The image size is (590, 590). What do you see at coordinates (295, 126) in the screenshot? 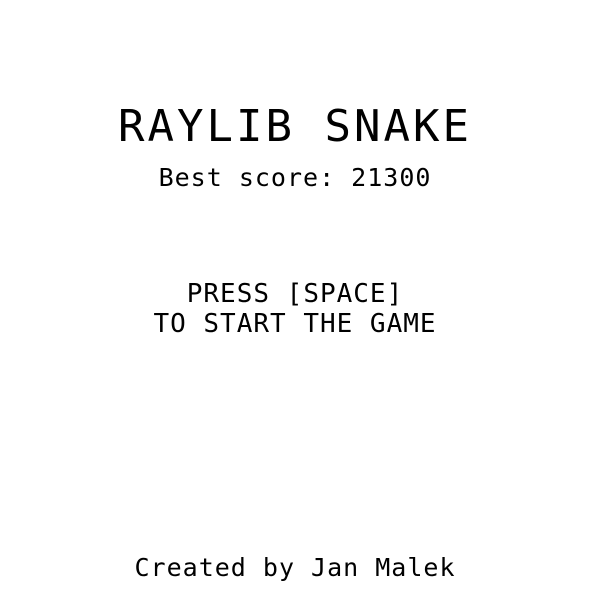
I see `game-title: RAYLIB SNAKE` at bounding box center [295, 126].